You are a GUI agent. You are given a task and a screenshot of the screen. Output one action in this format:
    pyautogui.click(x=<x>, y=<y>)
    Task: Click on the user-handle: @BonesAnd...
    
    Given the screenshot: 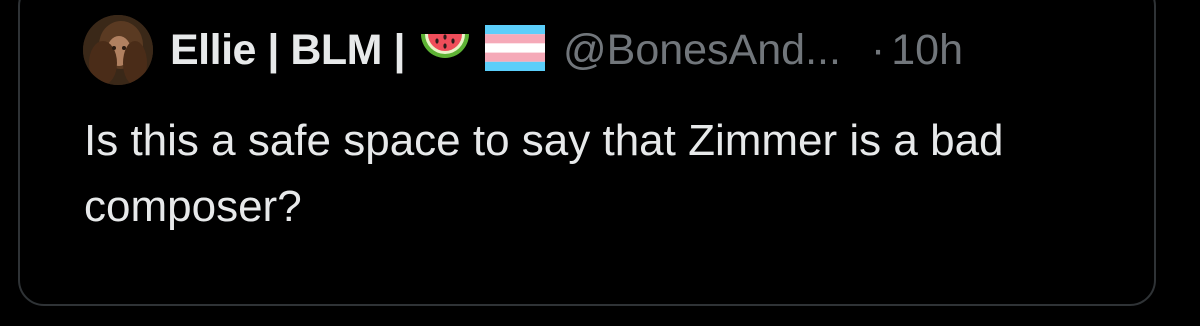 What is the action you would take?
    pyautogui.click(x=702, y=50)
    